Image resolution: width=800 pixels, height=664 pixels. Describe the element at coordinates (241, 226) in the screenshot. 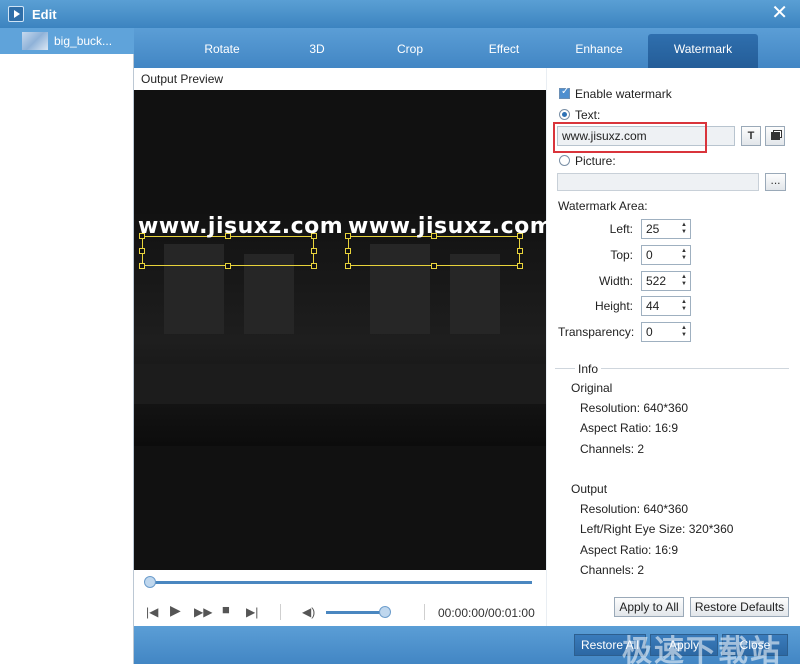

I see `watermark-text-left: www.jisuxz.com` at that location.